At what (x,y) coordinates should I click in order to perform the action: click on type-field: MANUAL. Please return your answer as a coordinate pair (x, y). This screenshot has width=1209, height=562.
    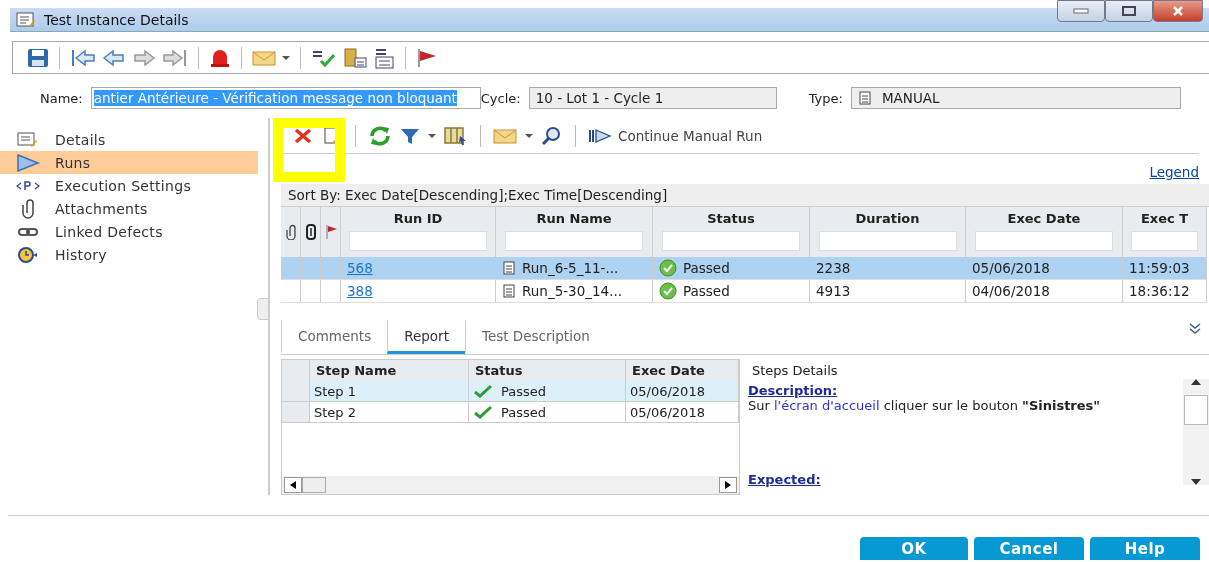
    Looking at the image, I should click on (1015, 98).